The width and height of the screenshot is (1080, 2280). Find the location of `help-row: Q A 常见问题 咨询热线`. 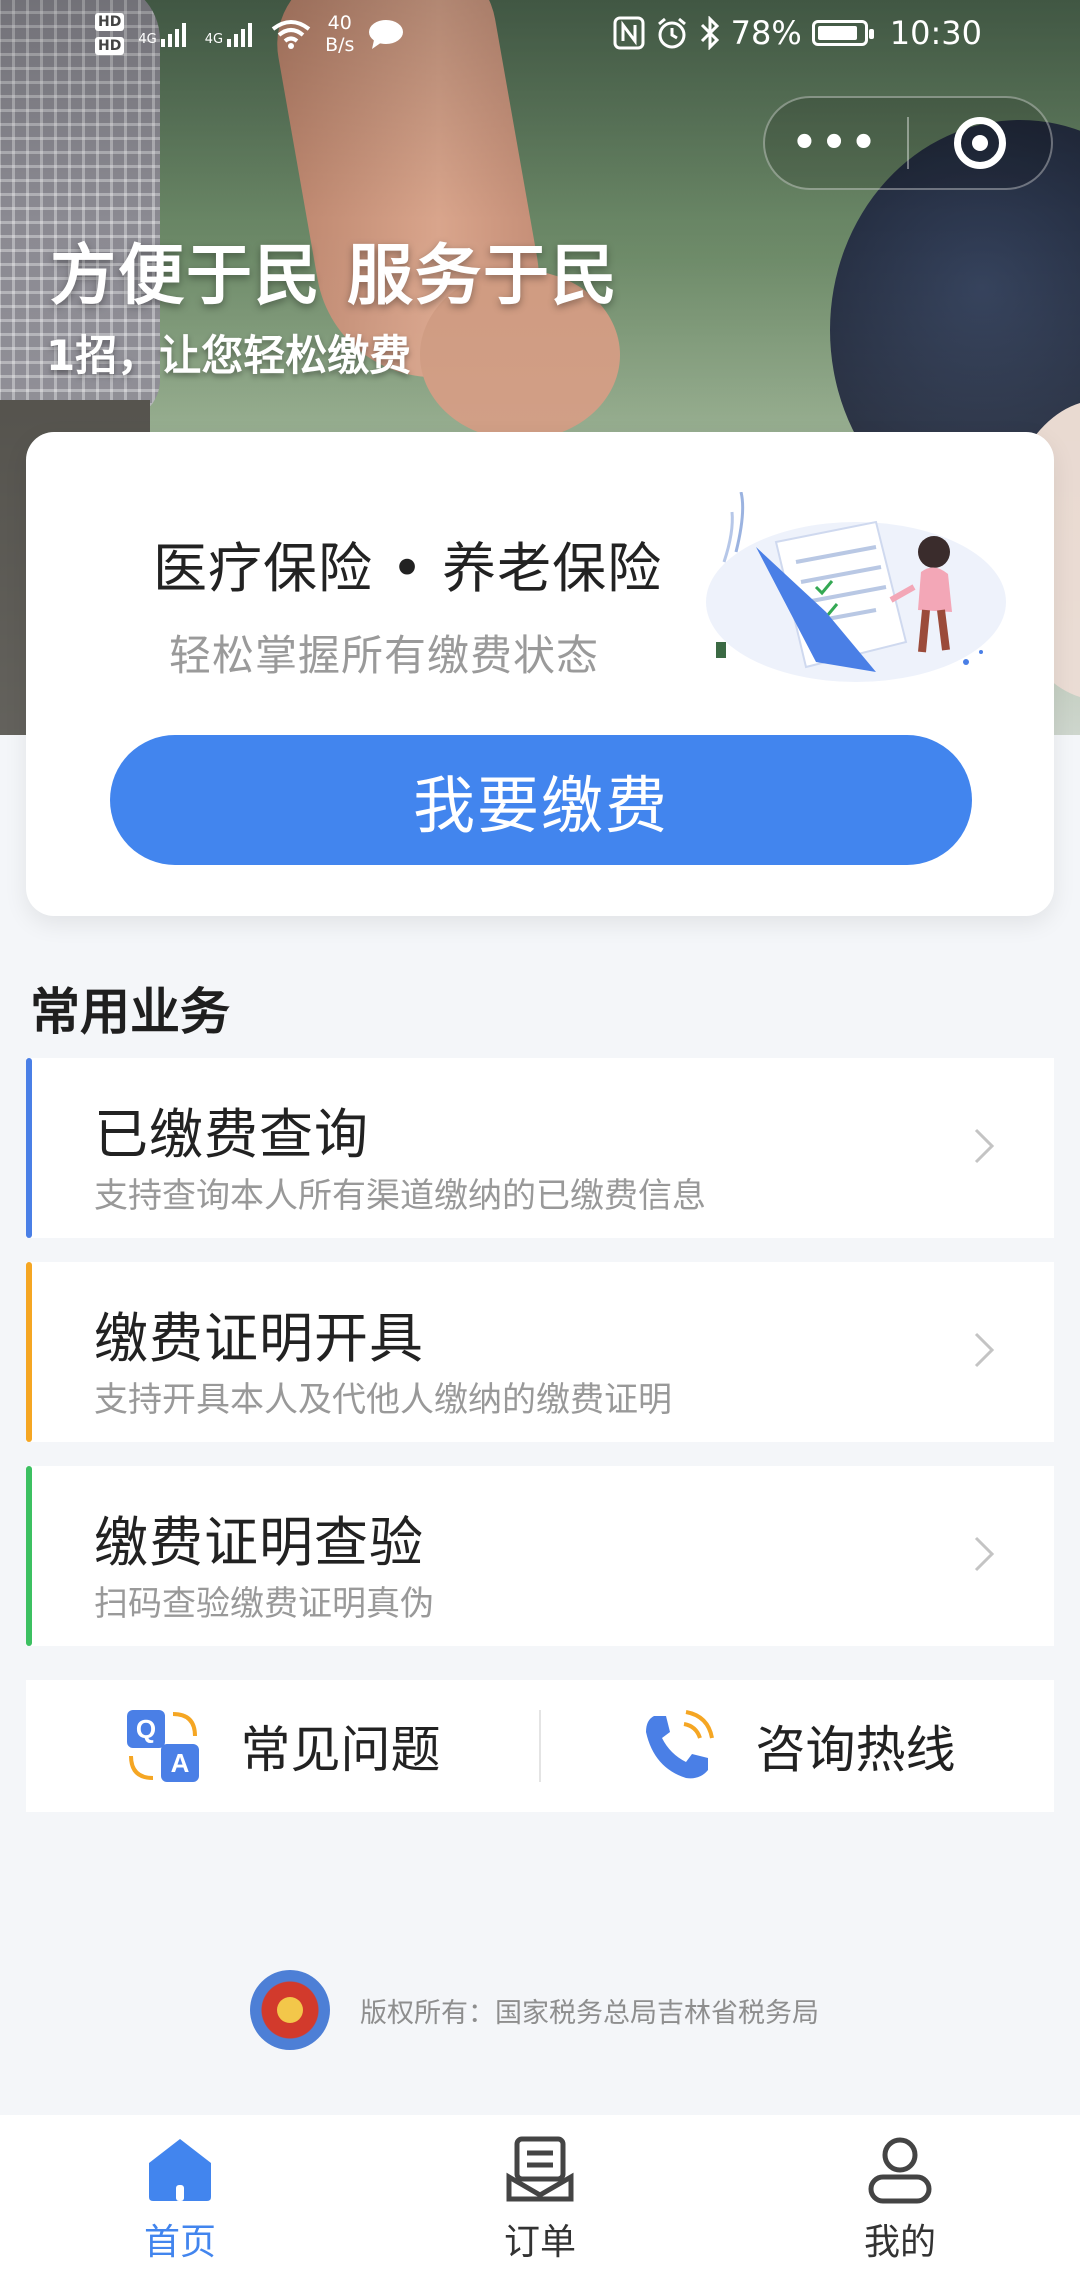

help-row: Q A 常见问题 咨询热线 is located at coordinates (540, 1746).